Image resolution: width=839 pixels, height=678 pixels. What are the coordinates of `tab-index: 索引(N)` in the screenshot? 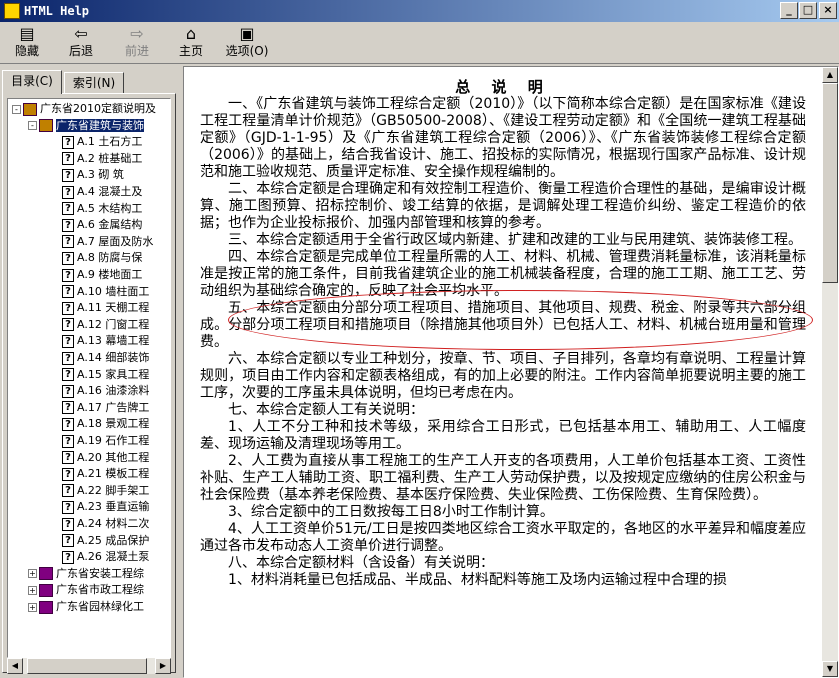 It's located at (94, 83).